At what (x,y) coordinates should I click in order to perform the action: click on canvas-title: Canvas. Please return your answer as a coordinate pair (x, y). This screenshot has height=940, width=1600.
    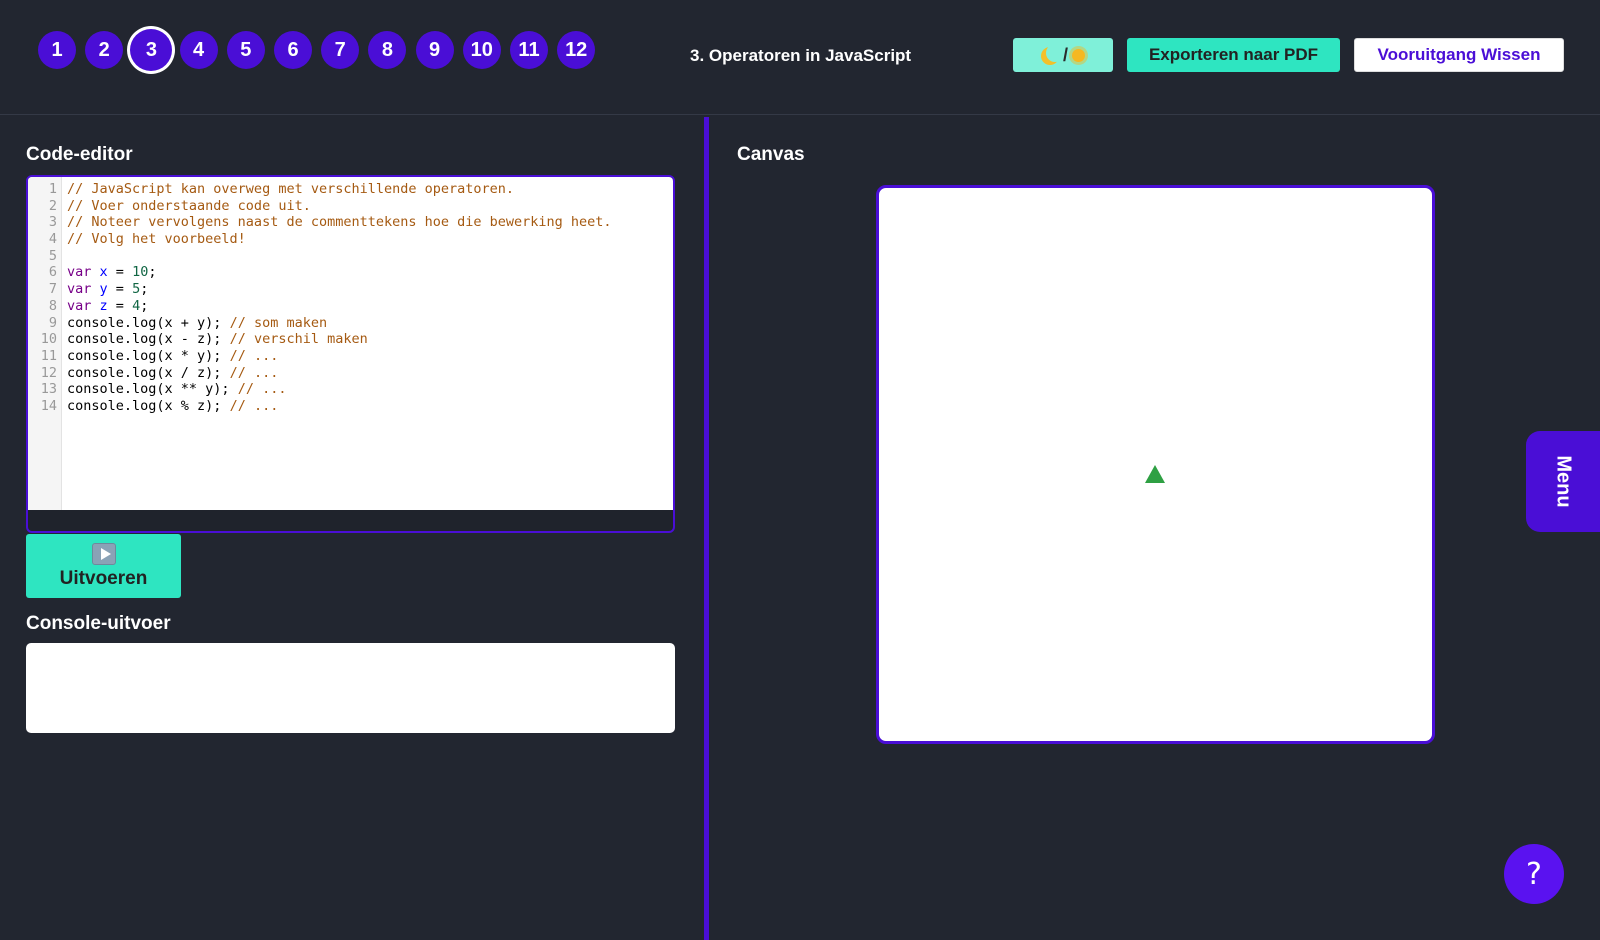
    Looking at the image, I should click on (771, 154).